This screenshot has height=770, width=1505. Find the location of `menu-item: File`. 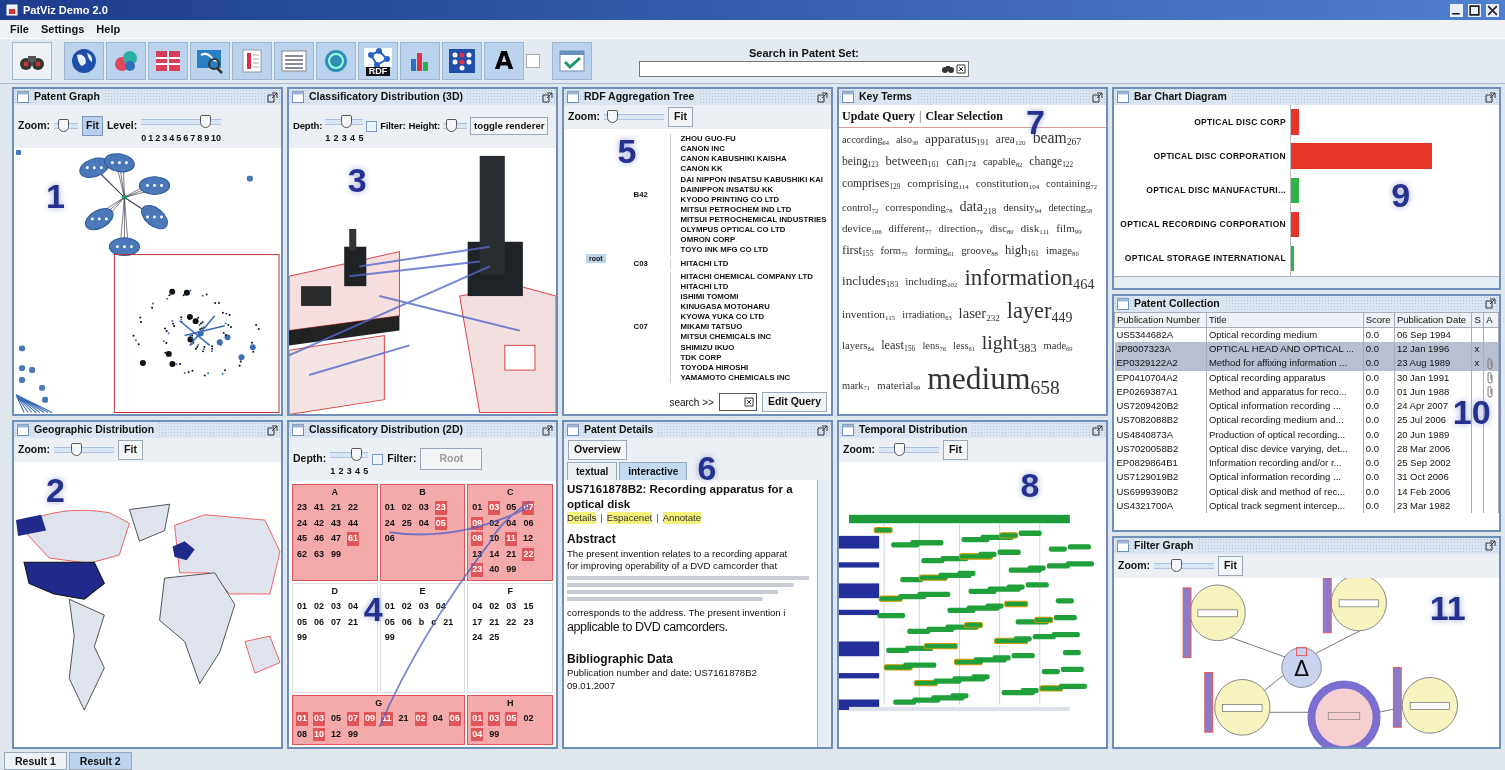

menu-item: File is located at coordinates (19, 29).